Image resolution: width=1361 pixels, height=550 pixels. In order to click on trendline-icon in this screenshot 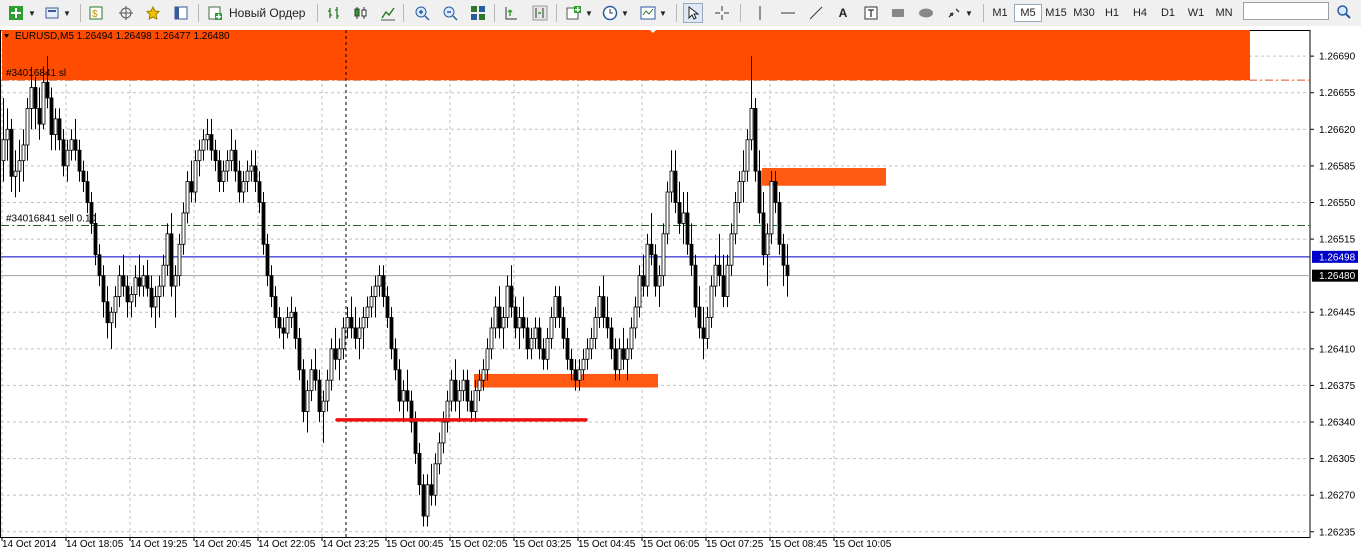, I will do `click(816, 13)`.